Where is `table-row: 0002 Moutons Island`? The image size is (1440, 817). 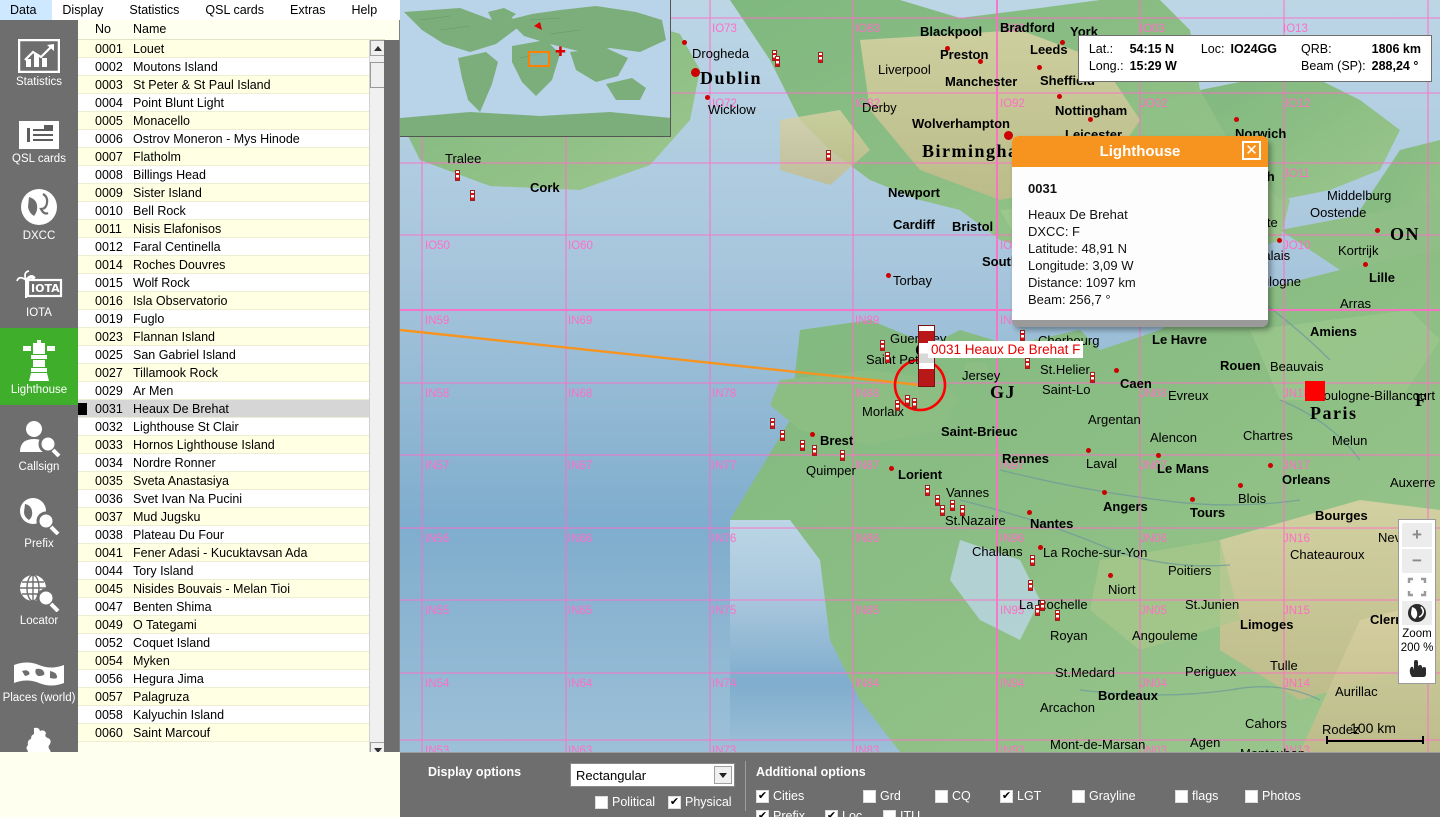
table-row: 0002 Moutons Island is located at coordinates (231, 67).